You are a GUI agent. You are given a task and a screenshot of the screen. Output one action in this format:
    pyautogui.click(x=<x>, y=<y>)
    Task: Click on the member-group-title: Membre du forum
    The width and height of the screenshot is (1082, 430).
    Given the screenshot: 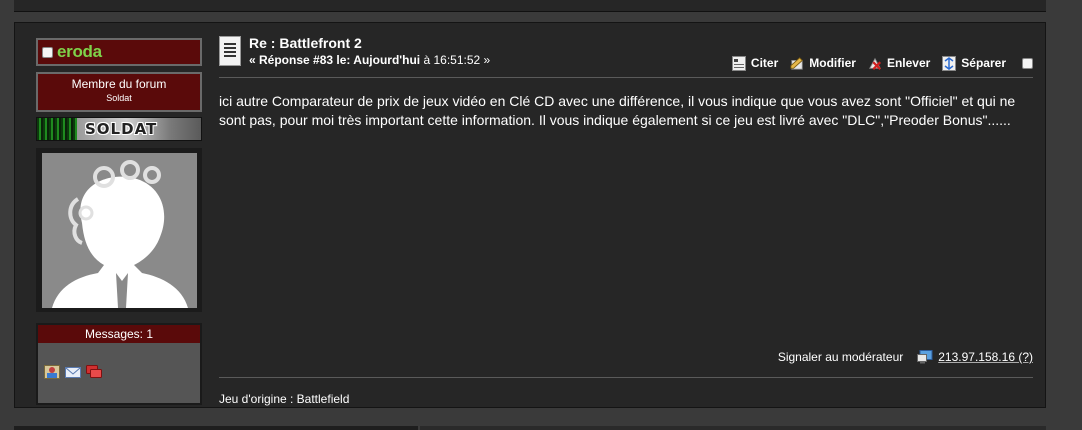 What is the action you would take?
    pyautogui.click(x=119, y=84)
    